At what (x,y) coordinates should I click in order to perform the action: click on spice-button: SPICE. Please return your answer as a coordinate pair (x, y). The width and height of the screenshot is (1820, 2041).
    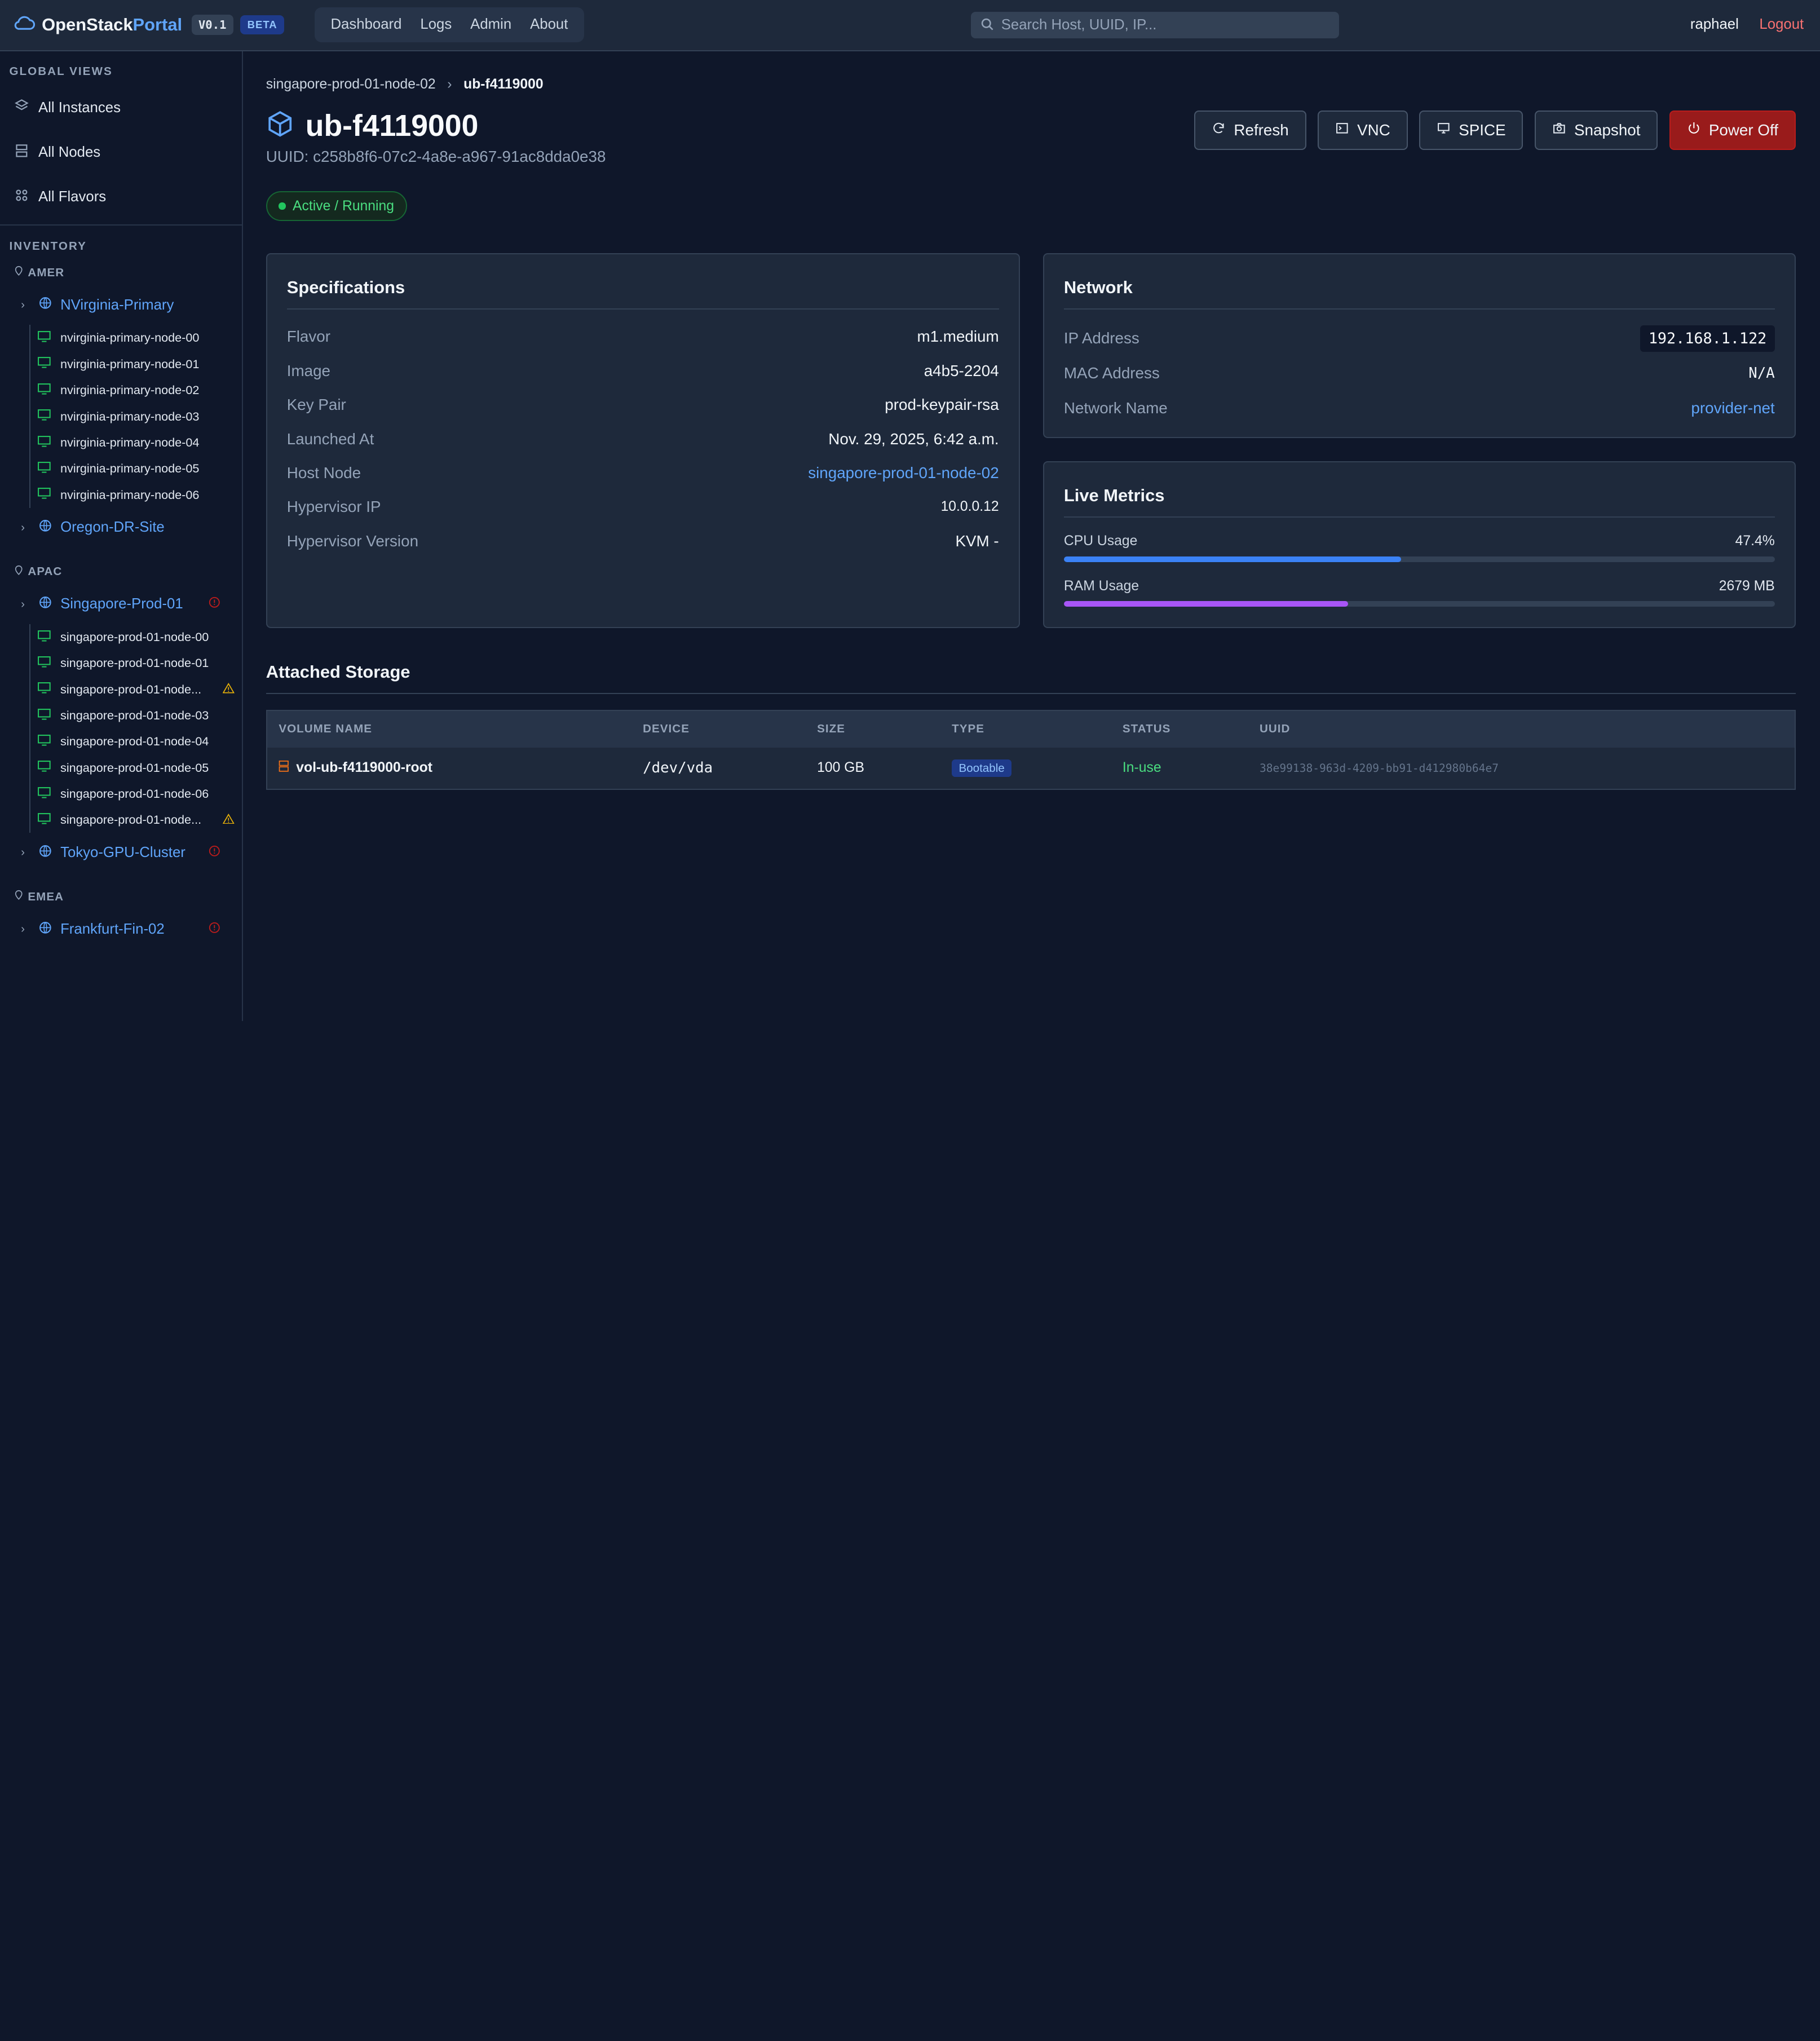
    Looking at the image, I should click on (1471, 130).